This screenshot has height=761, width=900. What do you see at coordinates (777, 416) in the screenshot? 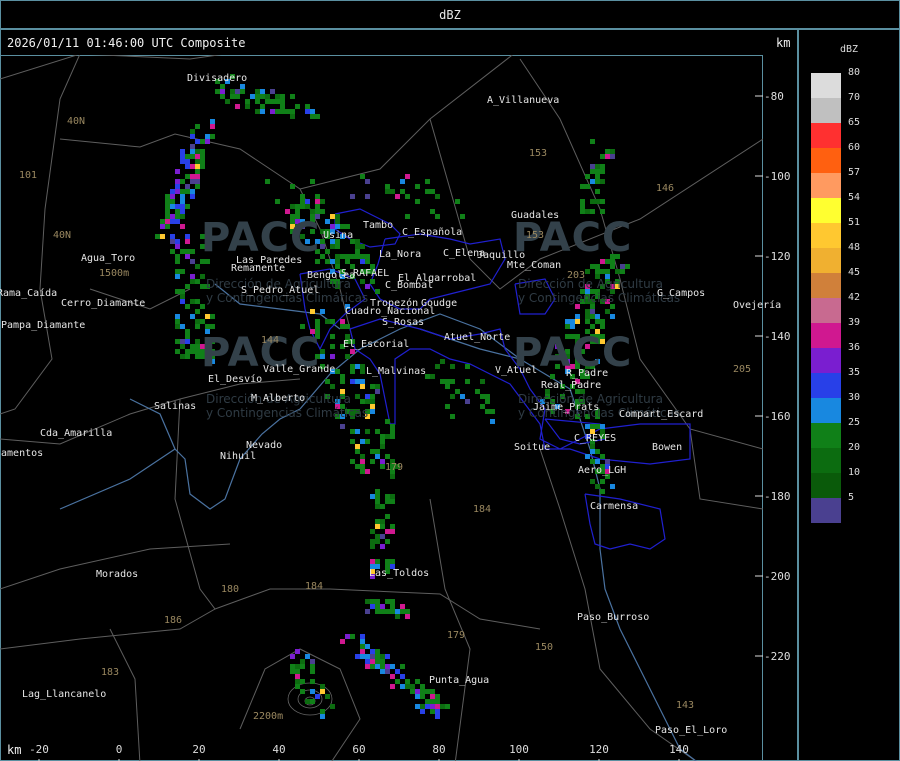
I see `y-tick-label: -160` at bounding box center [777, 416].